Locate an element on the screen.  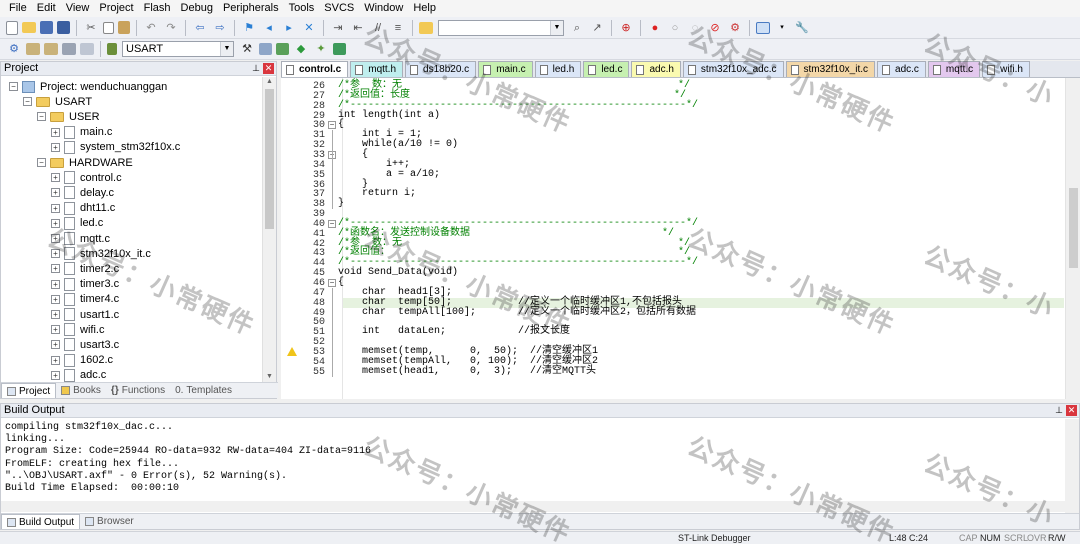
configure-icon: 🔧 is located at coordinates (802, 28).